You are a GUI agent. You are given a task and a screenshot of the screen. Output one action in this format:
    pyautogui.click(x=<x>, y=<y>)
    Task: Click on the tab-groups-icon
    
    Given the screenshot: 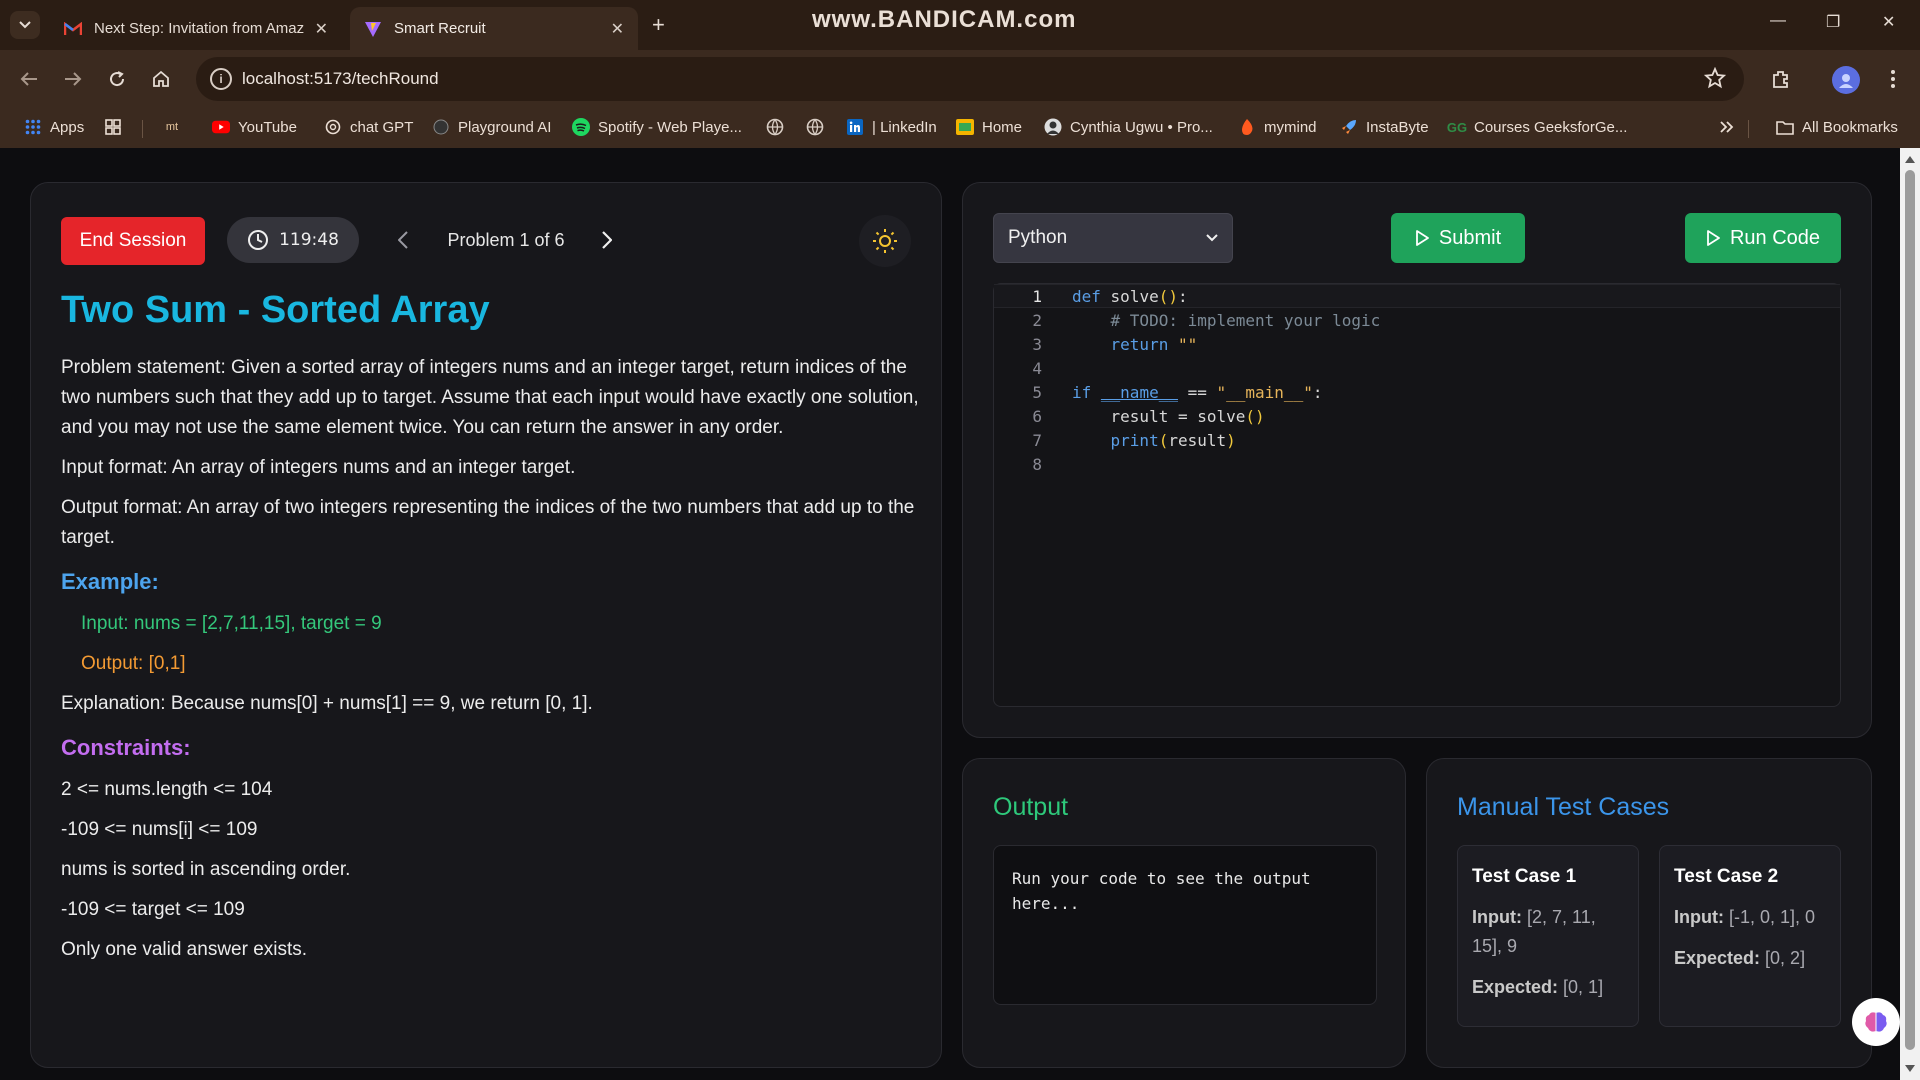 What is the action you would take?
    pyautogui.click(x=113, y=127)
    